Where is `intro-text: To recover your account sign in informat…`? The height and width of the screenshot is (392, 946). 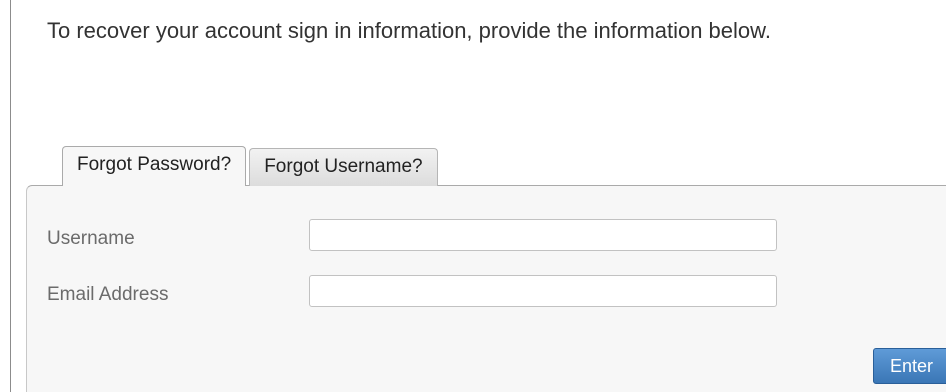
intro-text: To recover your account sign in informat… is located at coordinates (409, 30).